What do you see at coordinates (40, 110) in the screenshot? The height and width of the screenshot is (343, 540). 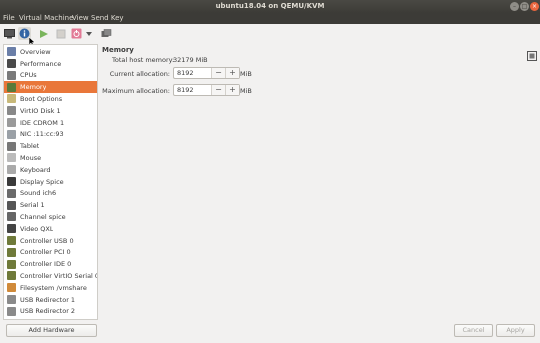 I see `sidebar-item-label: VirtIO Disk 1` at bounding box center [40, 110].